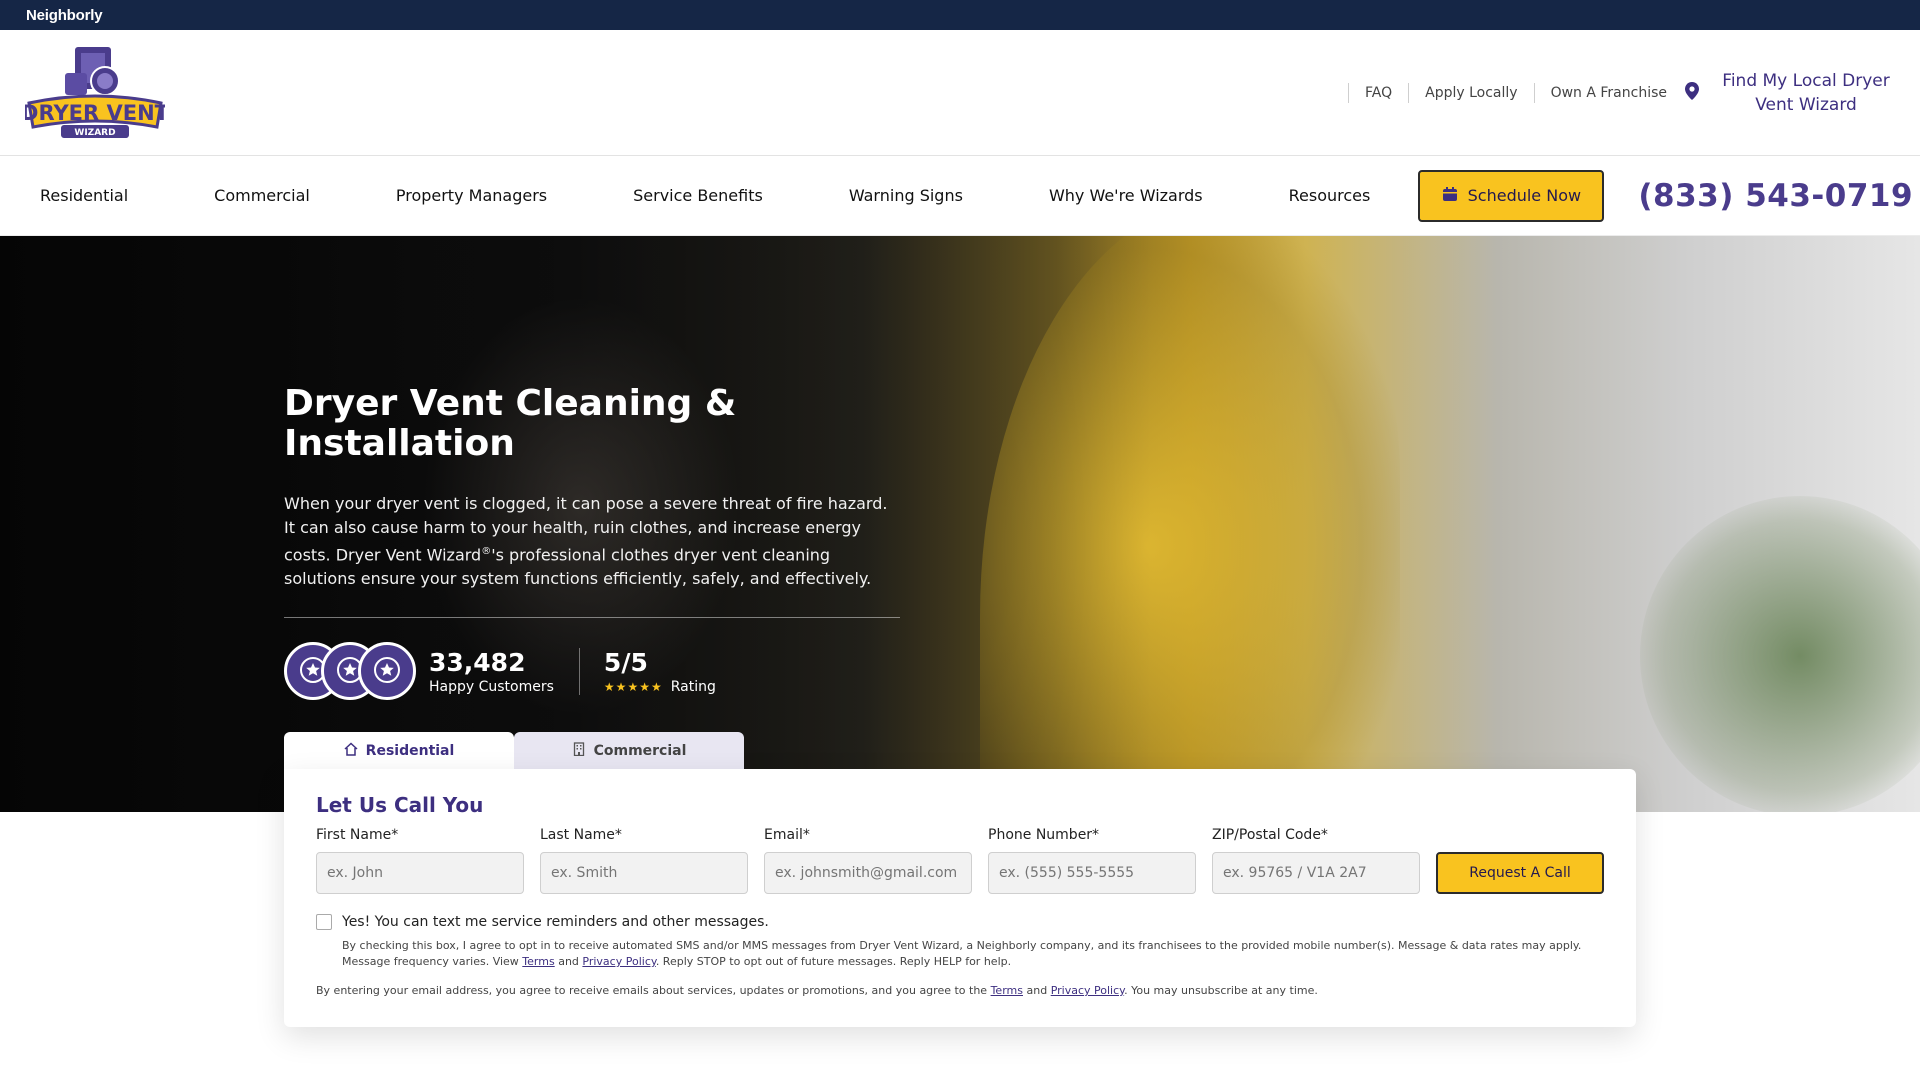 The width and height of the screenshot is (1920, 1080). Describe the element at coordinates (400, 805) in the screenshot. I see `form-title: Let Us Call You` at that location.